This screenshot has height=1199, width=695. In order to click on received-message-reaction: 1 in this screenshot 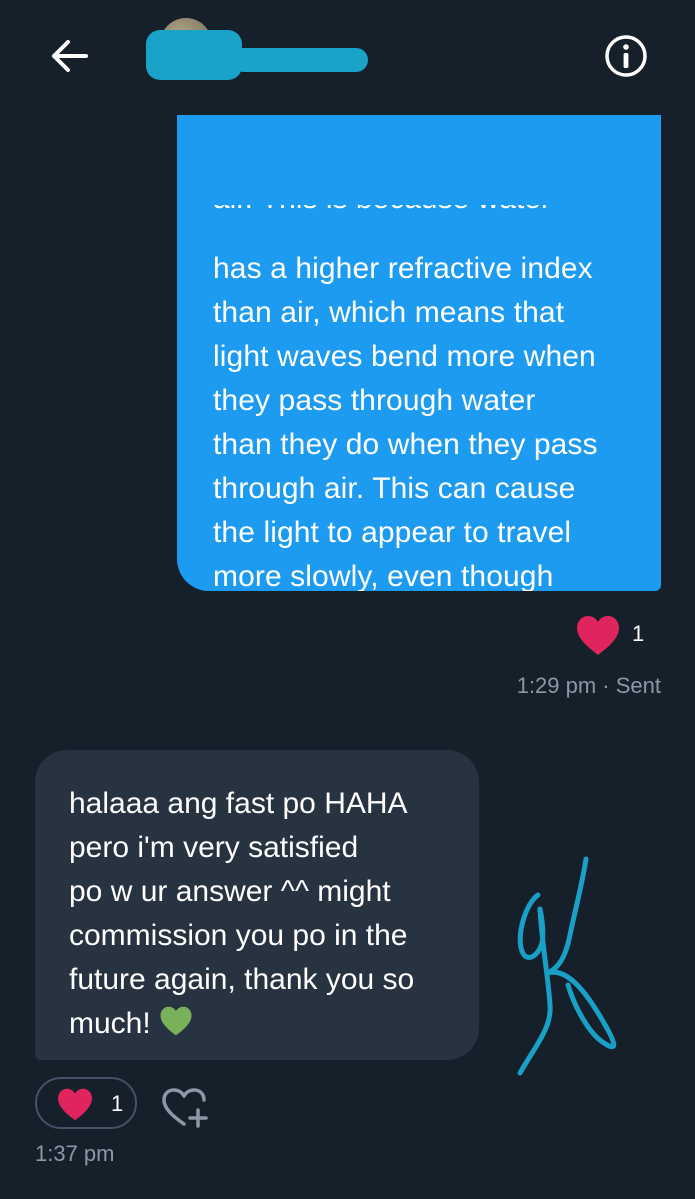, I will do `click(86, 1103)`.